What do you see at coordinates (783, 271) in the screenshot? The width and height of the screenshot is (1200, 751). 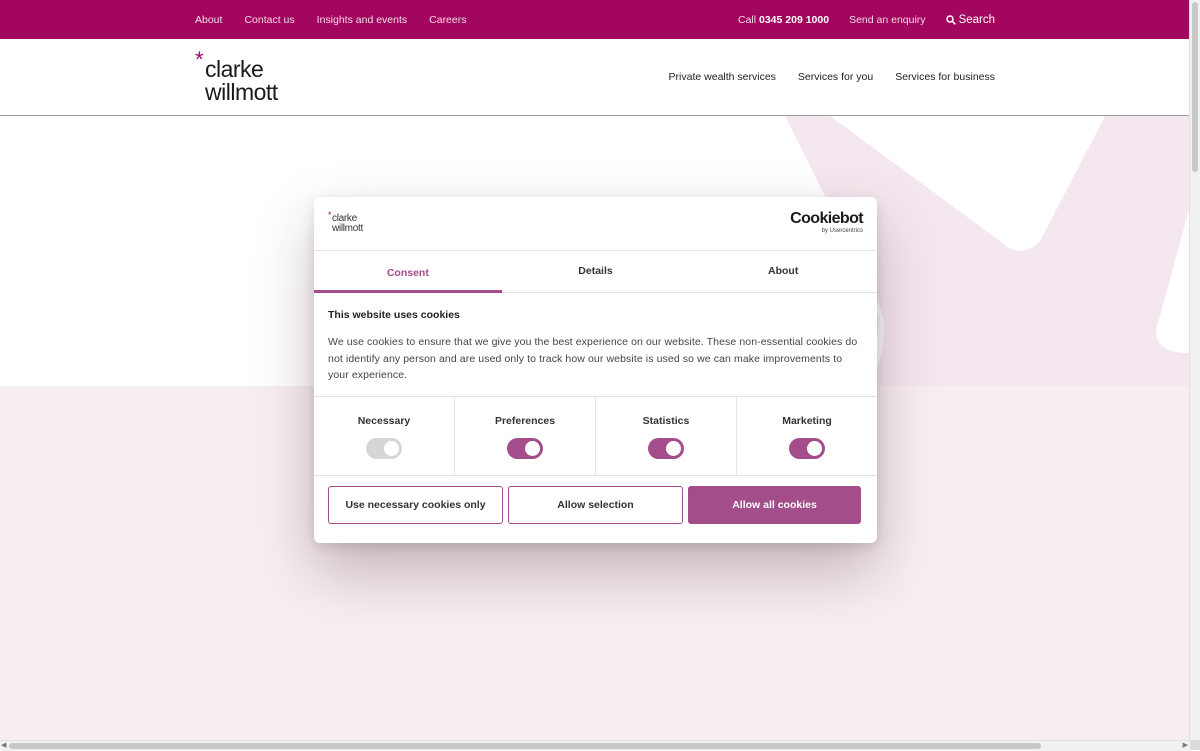 I see `tab-about: About` at bounding box center [783, 271].